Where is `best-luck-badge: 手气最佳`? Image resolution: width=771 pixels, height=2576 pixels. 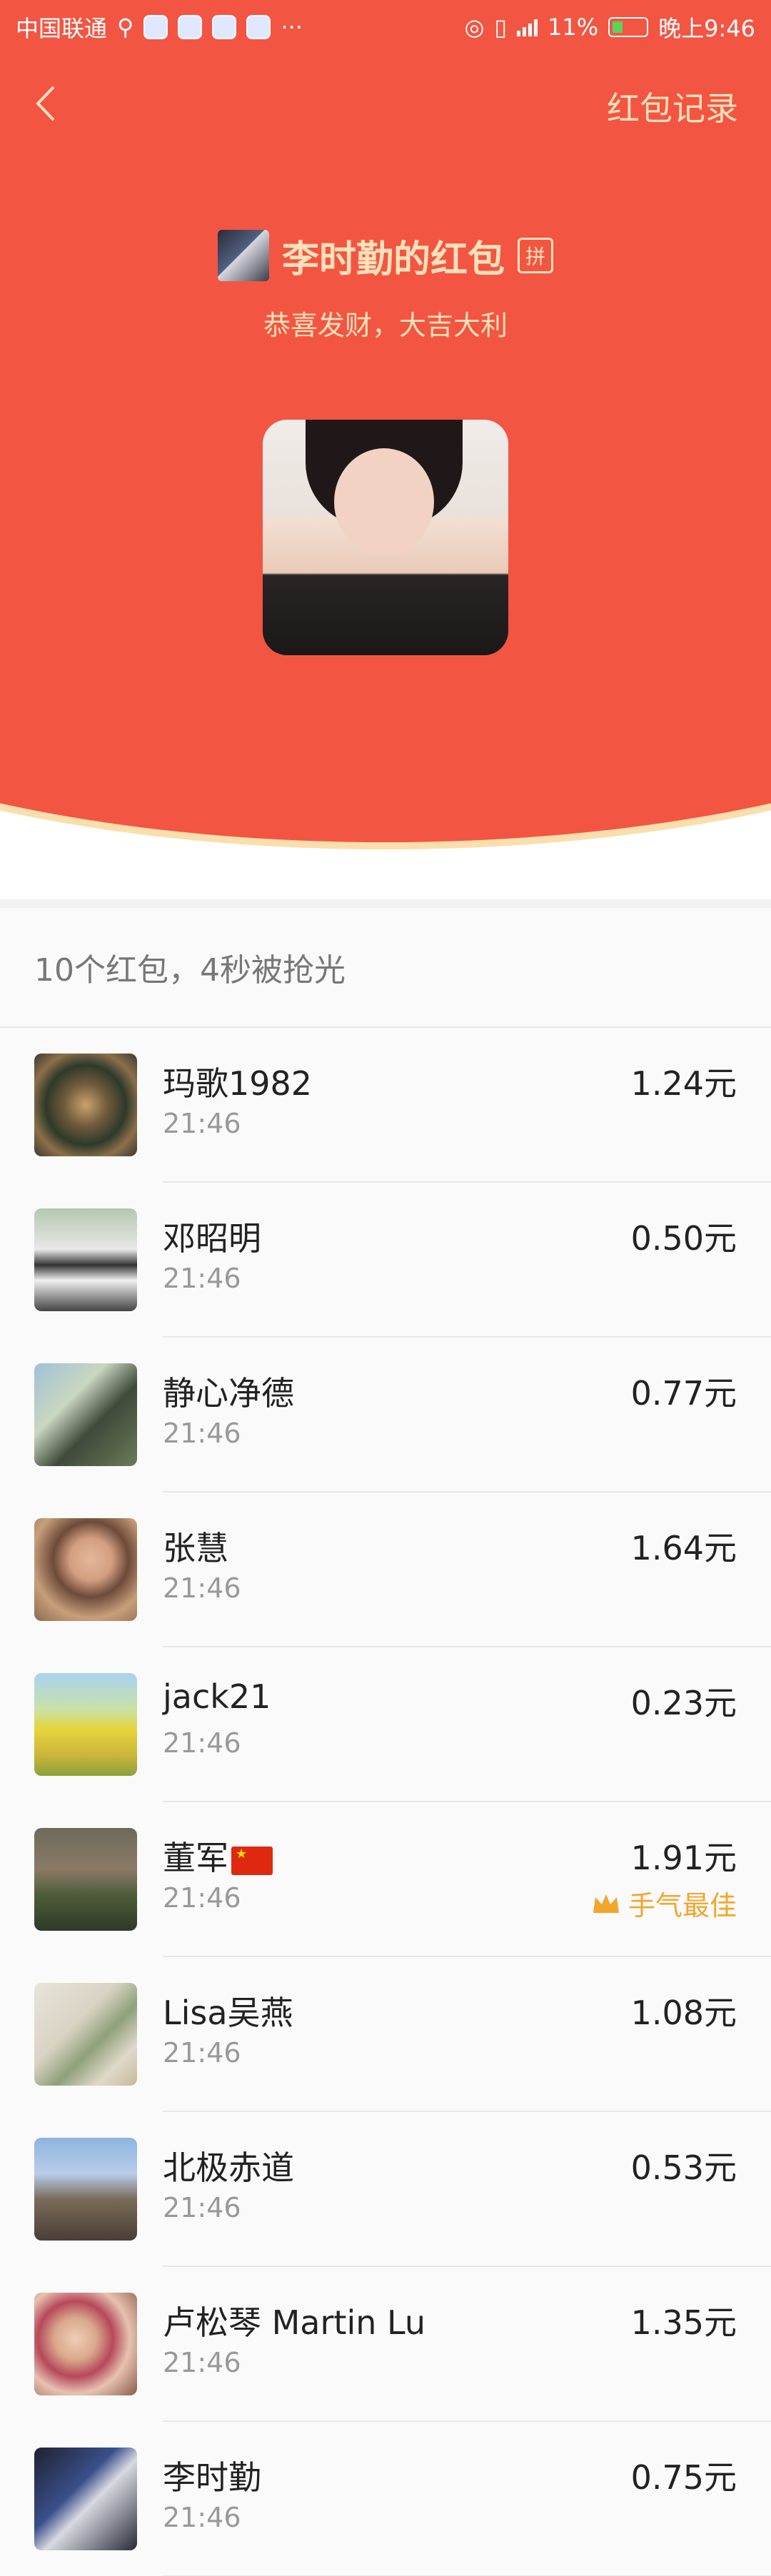
best-luck-badge: 手气最佳 is located at coordinates (664, 1903).